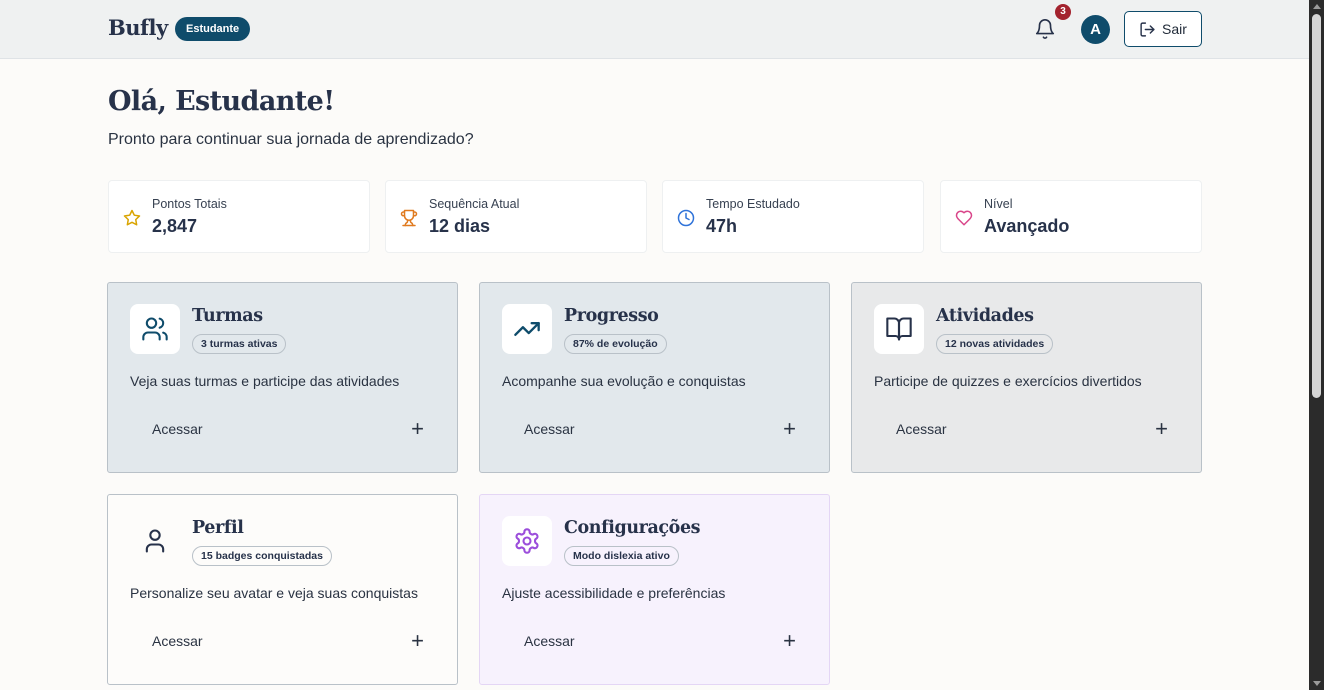 The width and height of the screenshot is (1324, 690). I want to click on card-title: Atividades, so click(985, 316).